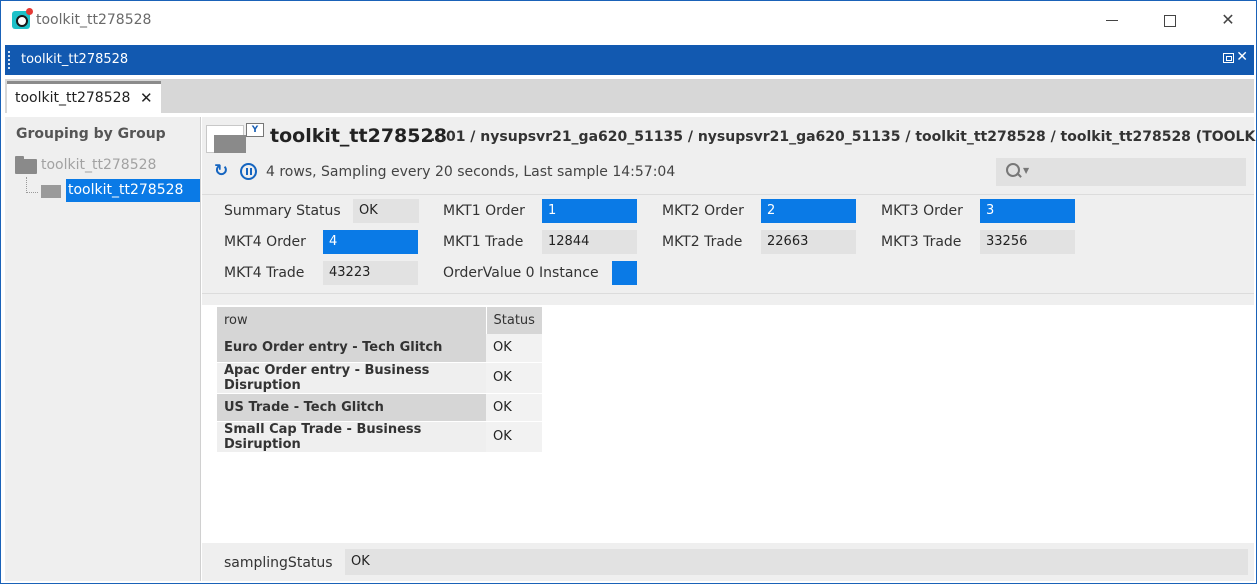 The height and width of the screenshot is (584, 1257). Describe the element at coordinates (351, 437) in the screenshot. I see `table-cell-row: Small Cap Trade - Business Dsiruption` at that location.